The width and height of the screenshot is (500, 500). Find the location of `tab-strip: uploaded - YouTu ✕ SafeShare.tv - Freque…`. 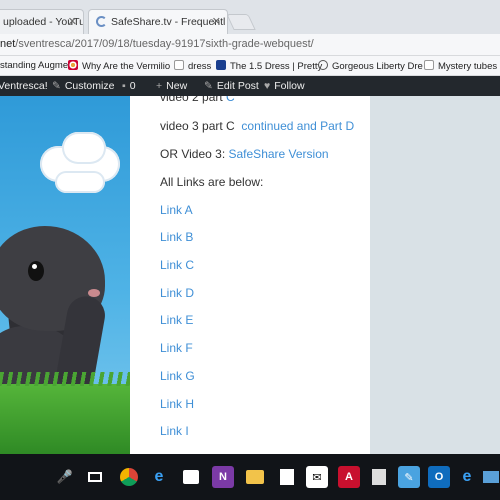

tab-strip: uploaded - YouTu ✕ SafeShare.tv - Freque… is located at coordinates (250, 17).